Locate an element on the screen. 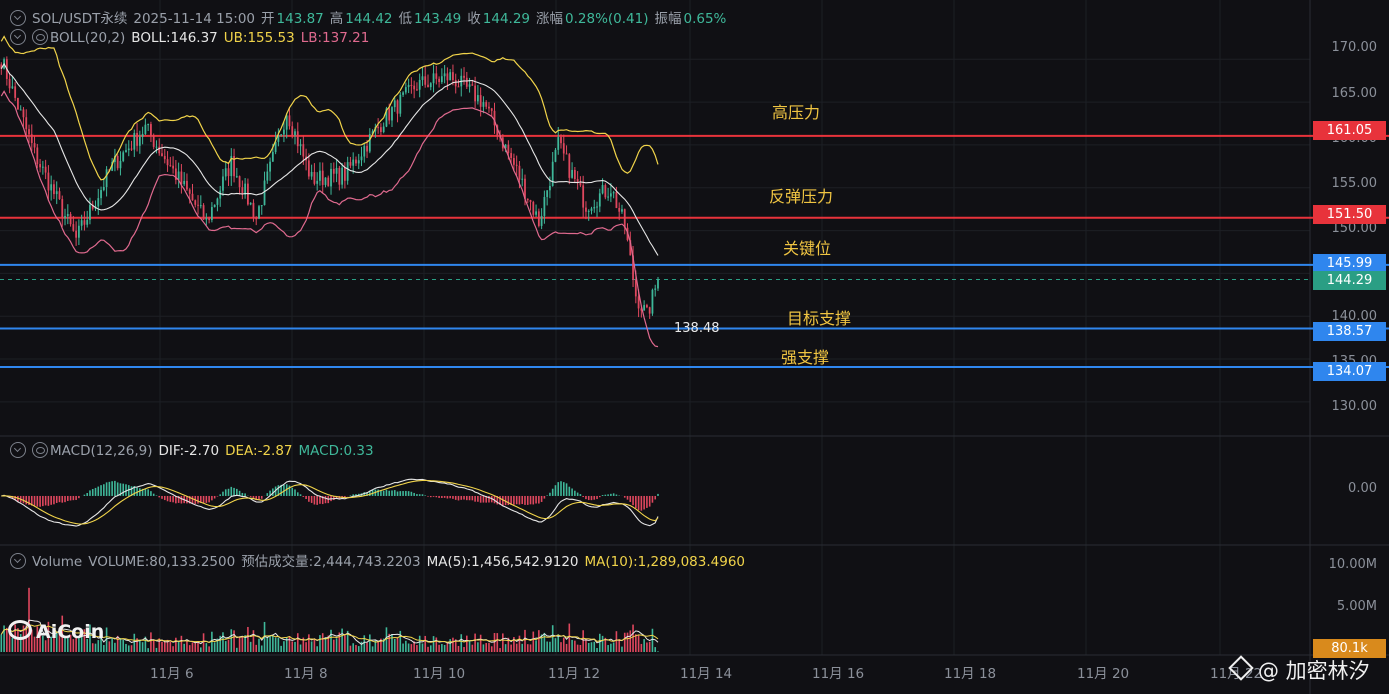  boll-title: BOLL(20,2) is located at coordinates (88, 38).